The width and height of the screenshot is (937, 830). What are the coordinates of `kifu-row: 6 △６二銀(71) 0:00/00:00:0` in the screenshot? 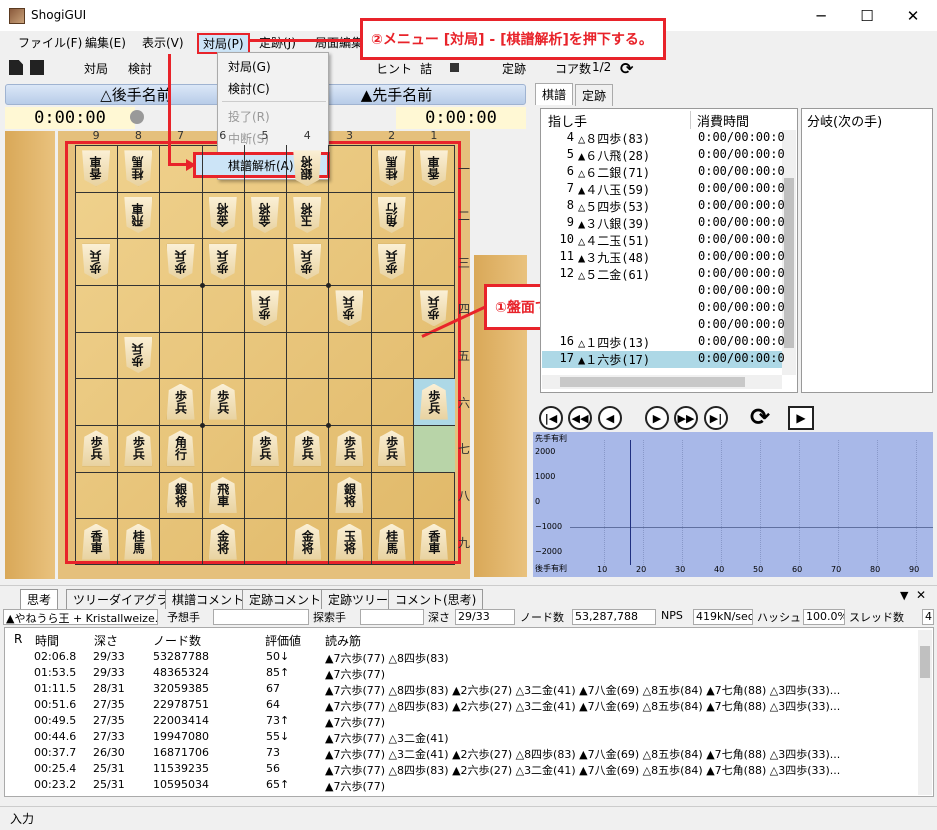 It's located at (663, 172).